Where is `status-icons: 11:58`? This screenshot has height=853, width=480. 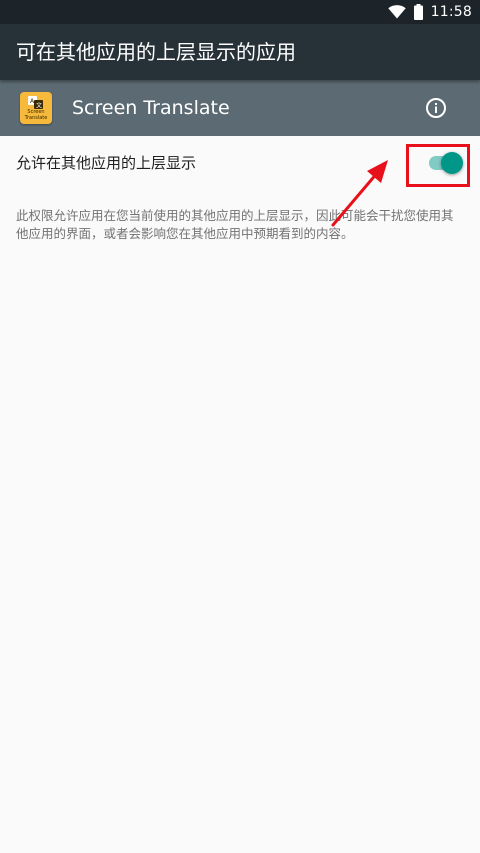
status-icons: 11:58 is located at coordinates (429, 12).